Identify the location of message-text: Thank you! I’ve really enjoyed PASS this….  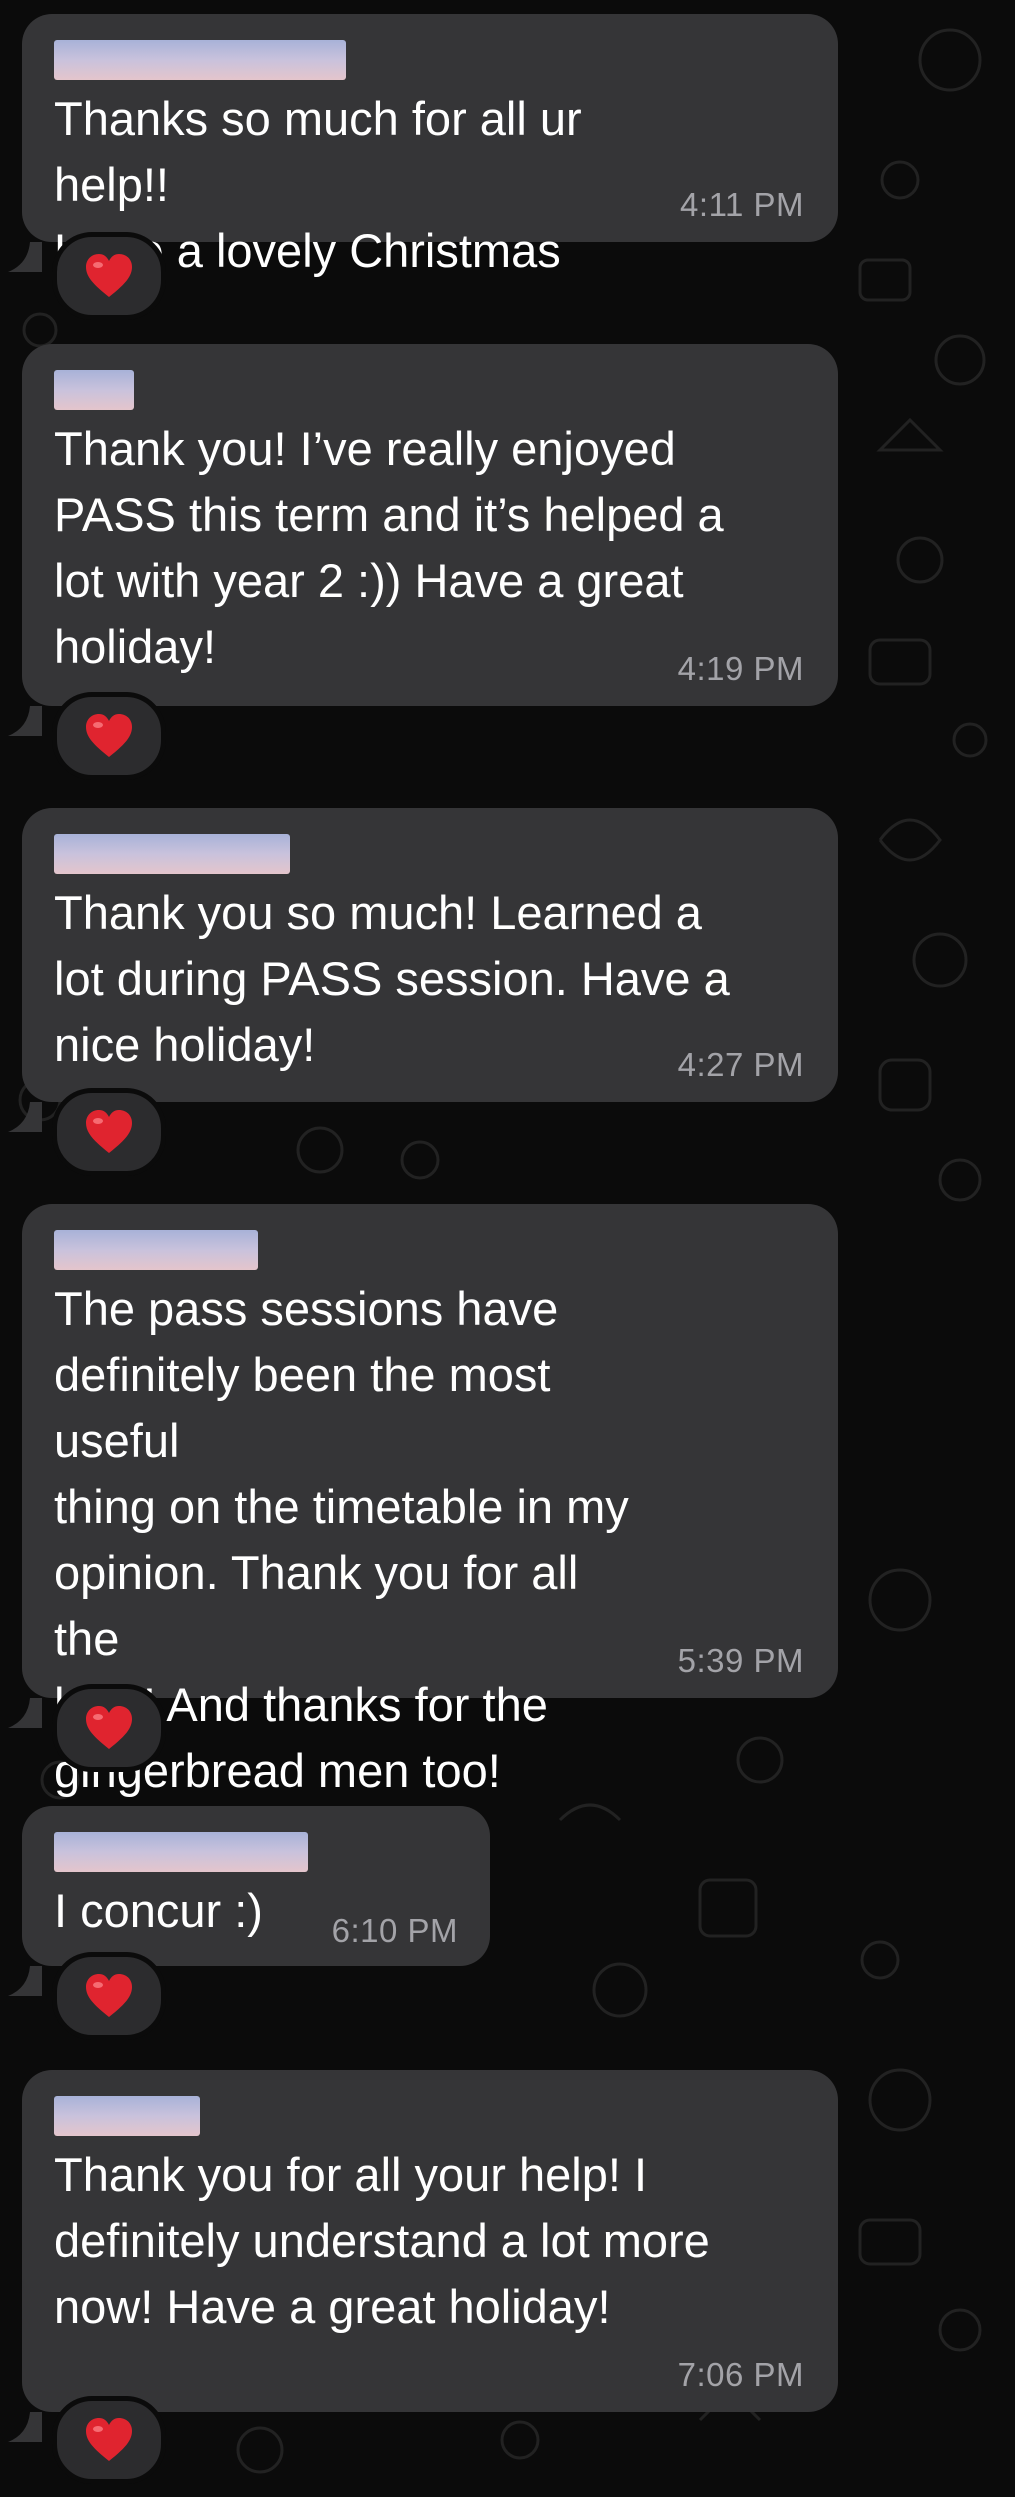
(389, 547).